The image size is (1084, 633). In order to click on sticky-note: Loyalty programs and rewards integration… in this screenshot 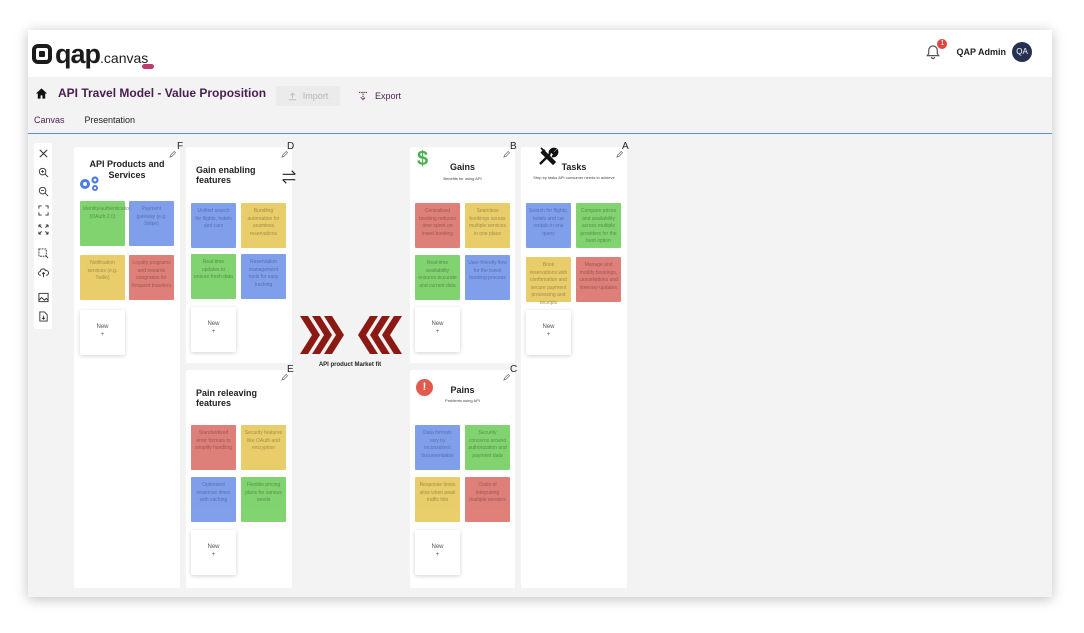, I will do `click(151, 277)`.